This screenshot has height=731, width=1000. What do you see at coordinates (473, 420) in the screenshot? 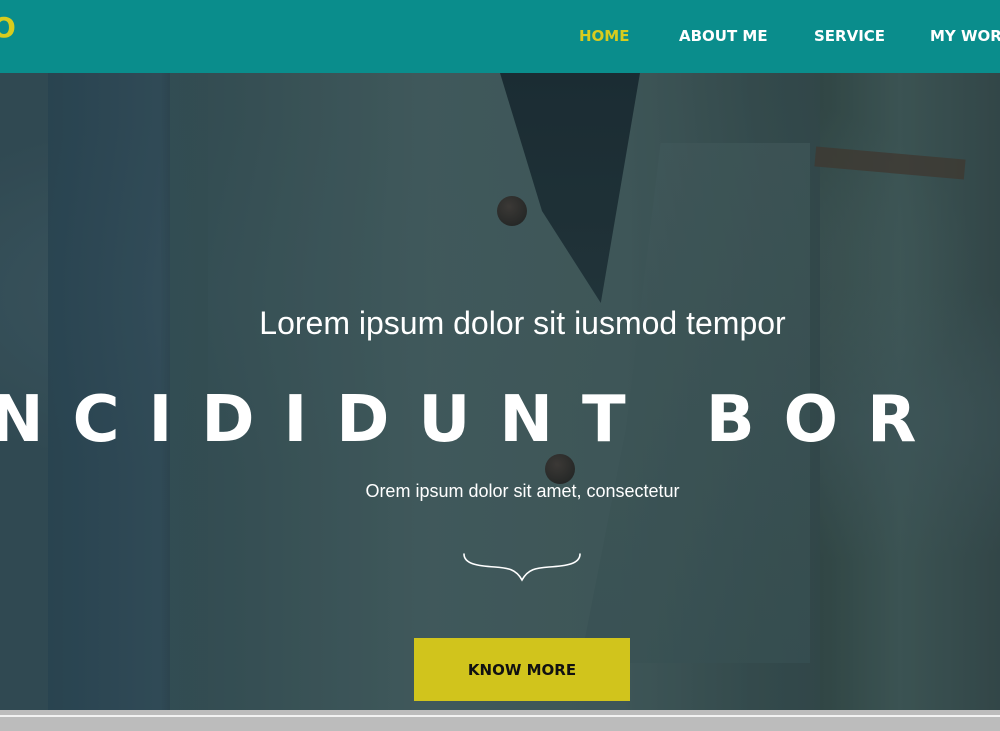
I see `hero-headline: NCIDIDUNT BOR` at bounding box center [473, 420].